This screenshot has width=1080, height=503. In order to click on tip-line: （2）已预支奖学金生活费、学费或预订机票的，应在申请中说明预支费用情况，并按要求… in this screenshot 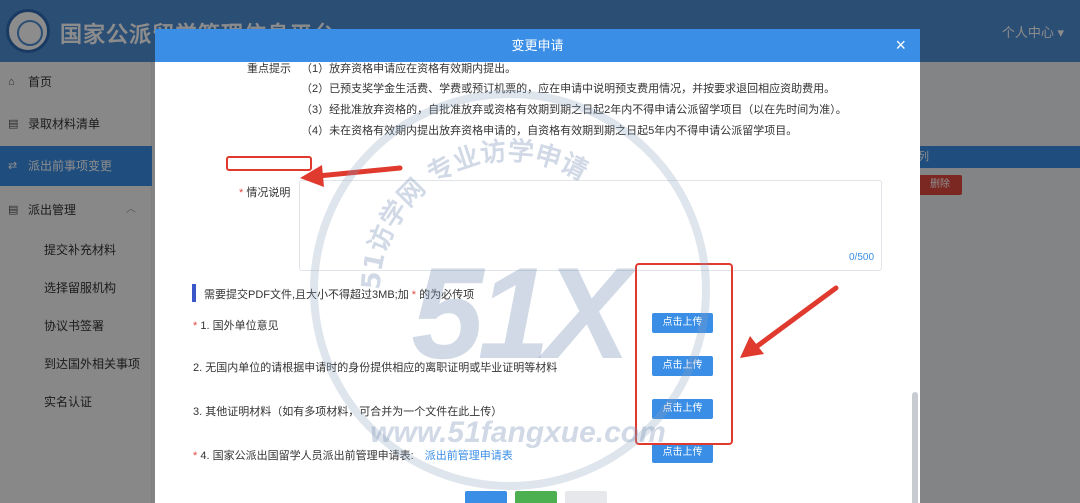, I will do `click(568, 89)`.